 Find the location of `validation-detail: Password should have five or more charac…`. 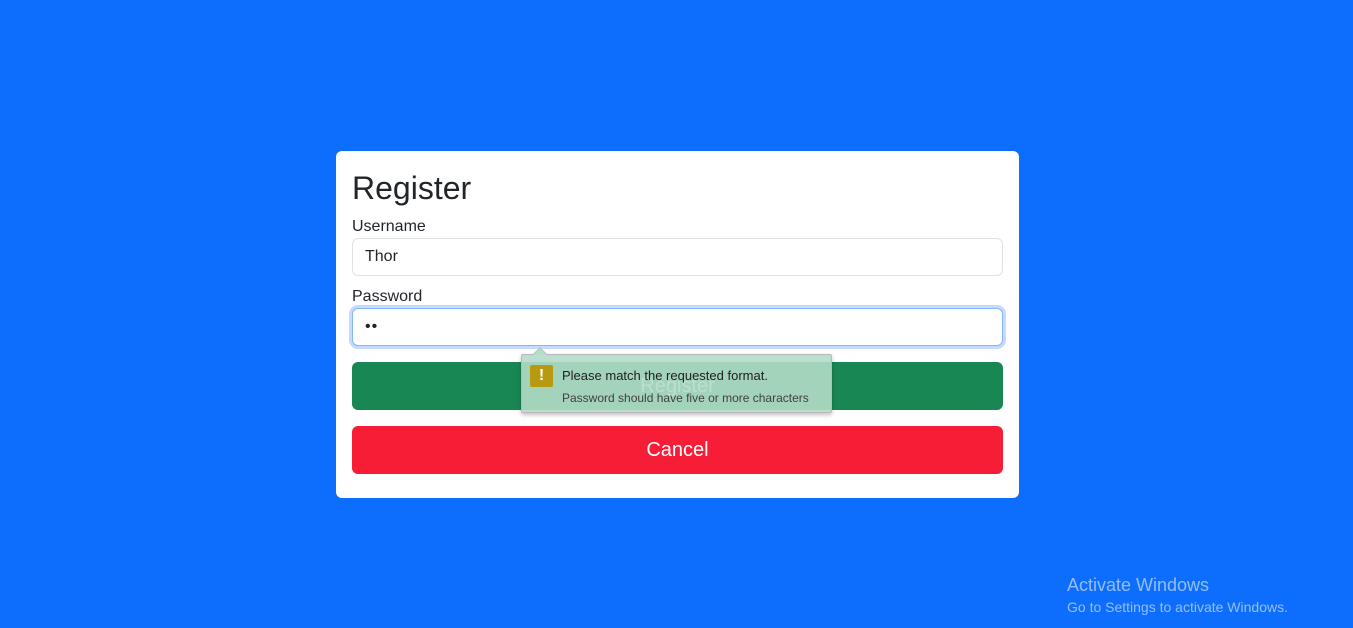

validation-detail: Password should have five or more charac… is located at coordinates (685, 398).